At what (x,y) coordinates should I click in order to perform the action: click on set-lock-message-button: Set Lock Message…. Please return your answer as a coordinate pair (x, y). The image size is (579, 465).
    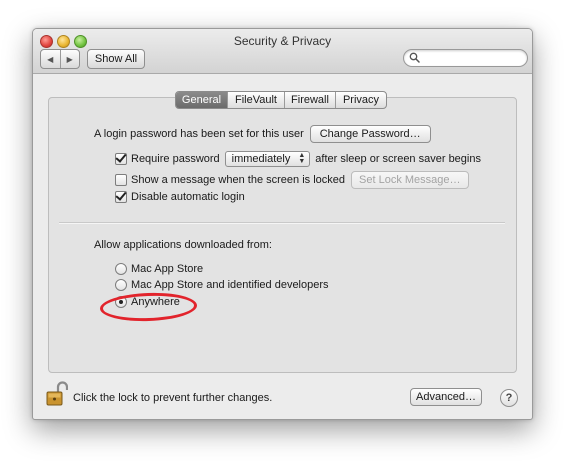
    Looking at the image, I should click on (410, 180).